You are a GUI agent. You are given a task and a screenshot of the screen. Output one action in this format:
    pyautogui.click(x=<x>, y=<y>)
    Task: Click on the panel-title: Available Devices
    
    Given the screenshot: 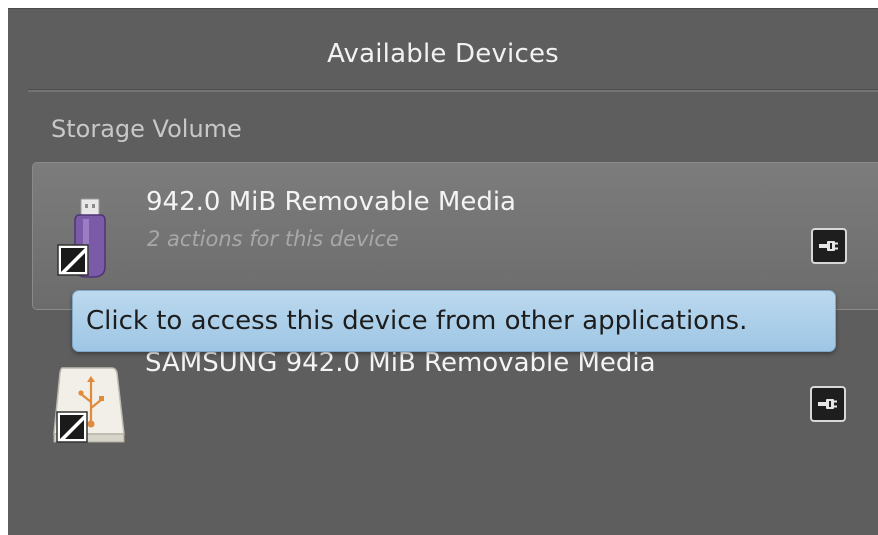 What is the action you would take?
    pyautogui.click(x=443, y=54)
    